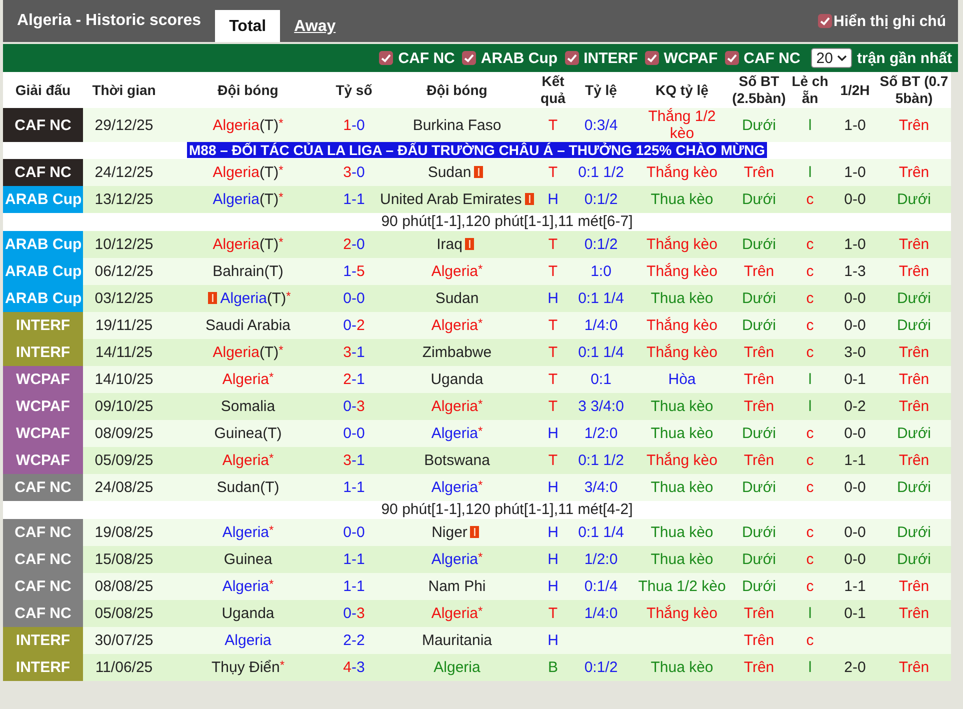 The image size is (963, 709). I want to click on checkbox-label: CAF NC, so click(772, 58).